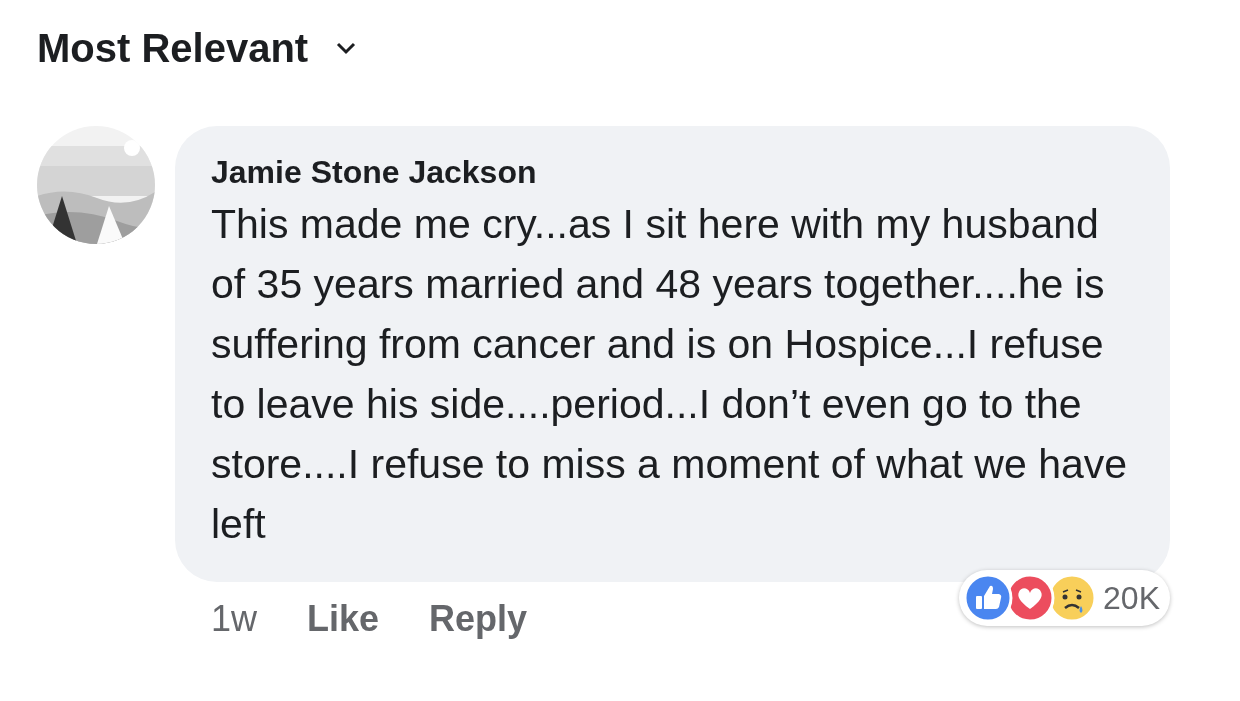 This screenshot has height=701, width=1240. What do you see at coordinates (346, 48) in the screenshot?
I see `chevron-down-icon` at bounding box center [346, 48].